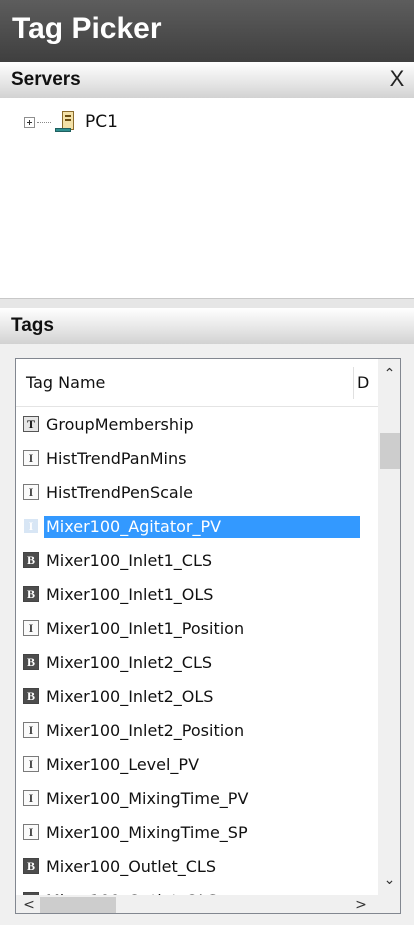 The width and height of the screenshot is (414, 925). What do you see at coordinates (145, 730) in the screenshot?
I see `tag-name: Mixer100_Inlet2_Position` at bounding box center [145, 730].